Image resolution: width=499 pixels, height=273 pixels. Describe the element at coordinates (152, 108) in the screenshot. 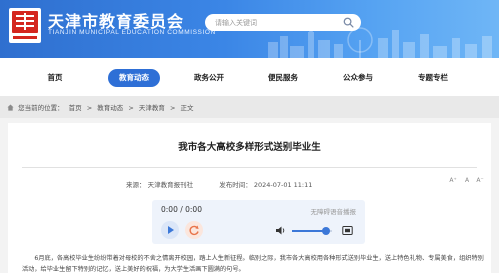

I see `breadcrumb-item-tianjin-education: 天津教育` at that location.